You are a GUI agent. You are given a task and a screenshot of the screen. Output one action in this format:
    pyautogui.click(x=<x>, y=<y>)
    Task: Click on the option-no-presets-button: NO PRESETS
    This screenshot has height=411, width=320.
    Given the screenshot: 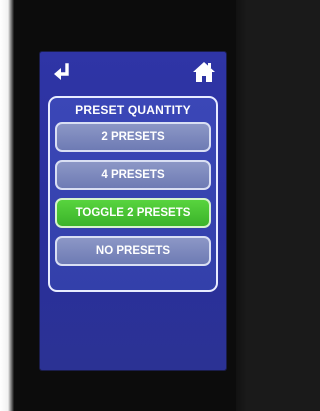 What is the action you would take?
    pyautogui.click(x=133, y=251)
    